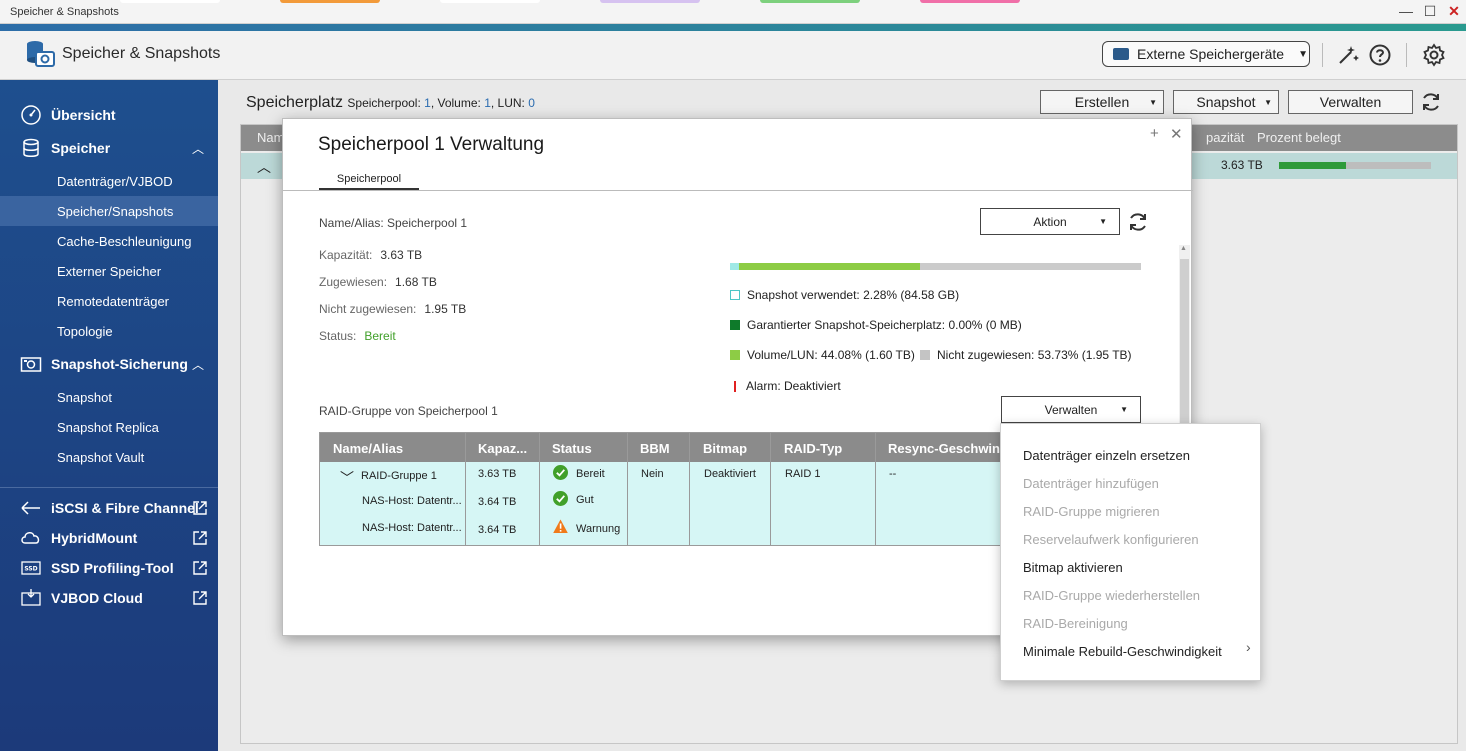 The height and width of the screenshot is (751, 1466). I want to click on sidebar-item-cache-beschleunigung: Cache-Beschleunigung, so click(109, 241).